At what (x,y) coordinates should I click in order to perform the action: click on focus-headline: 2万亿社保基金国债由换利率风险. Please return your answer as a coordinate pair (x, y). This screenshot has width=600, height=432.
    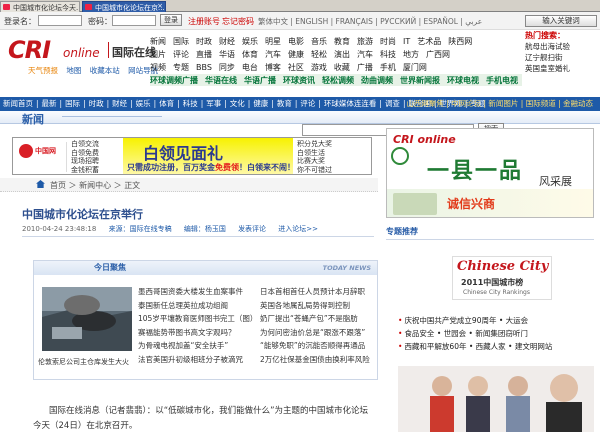
    Looking at the image, I should click on (315, 360).